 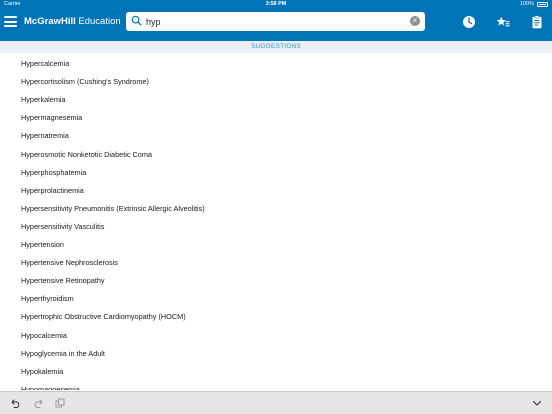 I want to click on suggestion-label: Hypercortisolism (Cushing's Syndrome), so click(x=85, y=82).